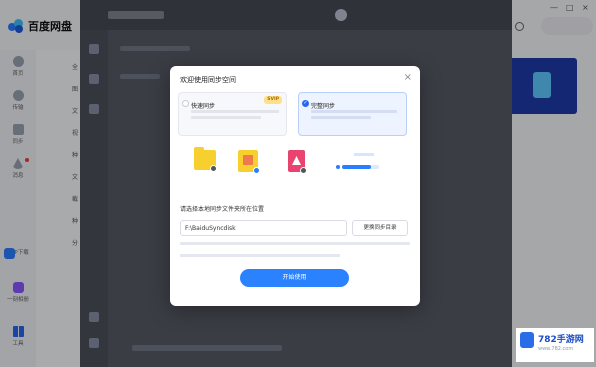 Image resolution: width=596 pixels, height=367 pixels. What do you see at coordinates (207, 348) in the screenshot?
I see `sync-window-status` at bounding box center [207, 348].